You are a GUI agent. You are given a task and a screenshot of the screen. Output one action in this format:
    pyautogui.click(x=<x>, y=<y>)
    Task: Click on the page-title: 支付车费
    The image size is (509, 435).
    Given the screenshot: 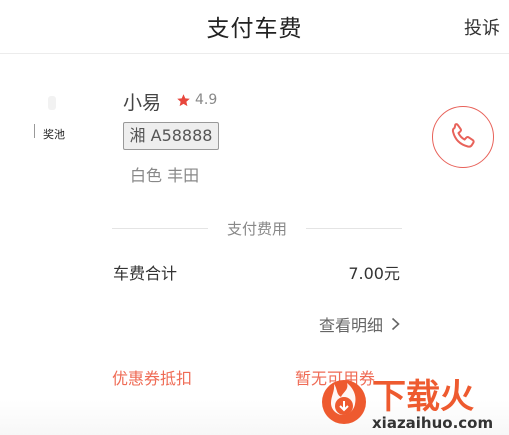 What is the action you would take?
    pyautogui.click(x=254, y=29)
    